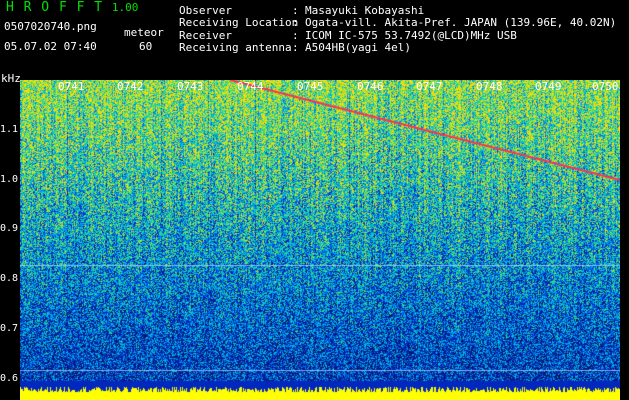 Image resolution: width=629 pixels, height=400 pixels. What do you see at coordinates (146, 46) in the screenshot?
I see `mode-value: 60` at bounding box center [146, 46].